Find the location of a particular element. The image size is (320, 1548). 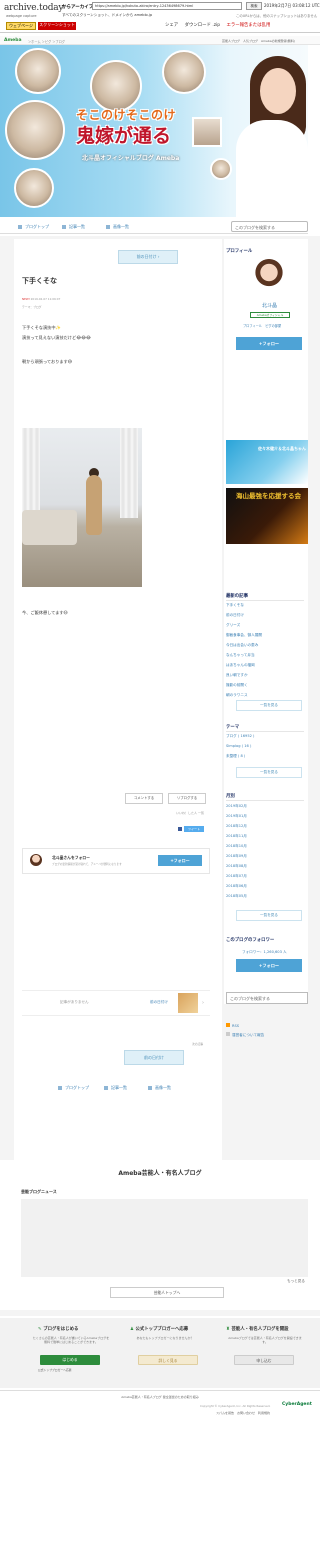

report-link: 運営者について報告 is located at coordinates (245, 1035).